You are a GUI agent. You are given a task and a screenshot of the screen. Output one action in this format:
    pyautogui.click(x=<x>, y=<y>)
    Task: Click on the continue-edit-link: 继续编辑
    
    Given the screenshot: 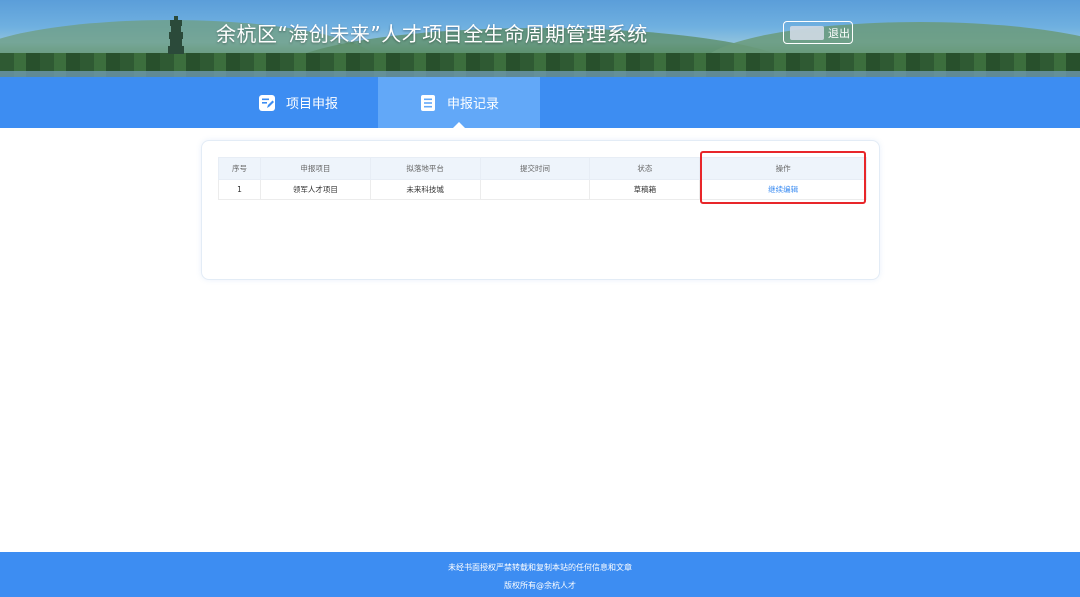 What is the action you would take?
    pyautogui.click(x=783, y=189)
    